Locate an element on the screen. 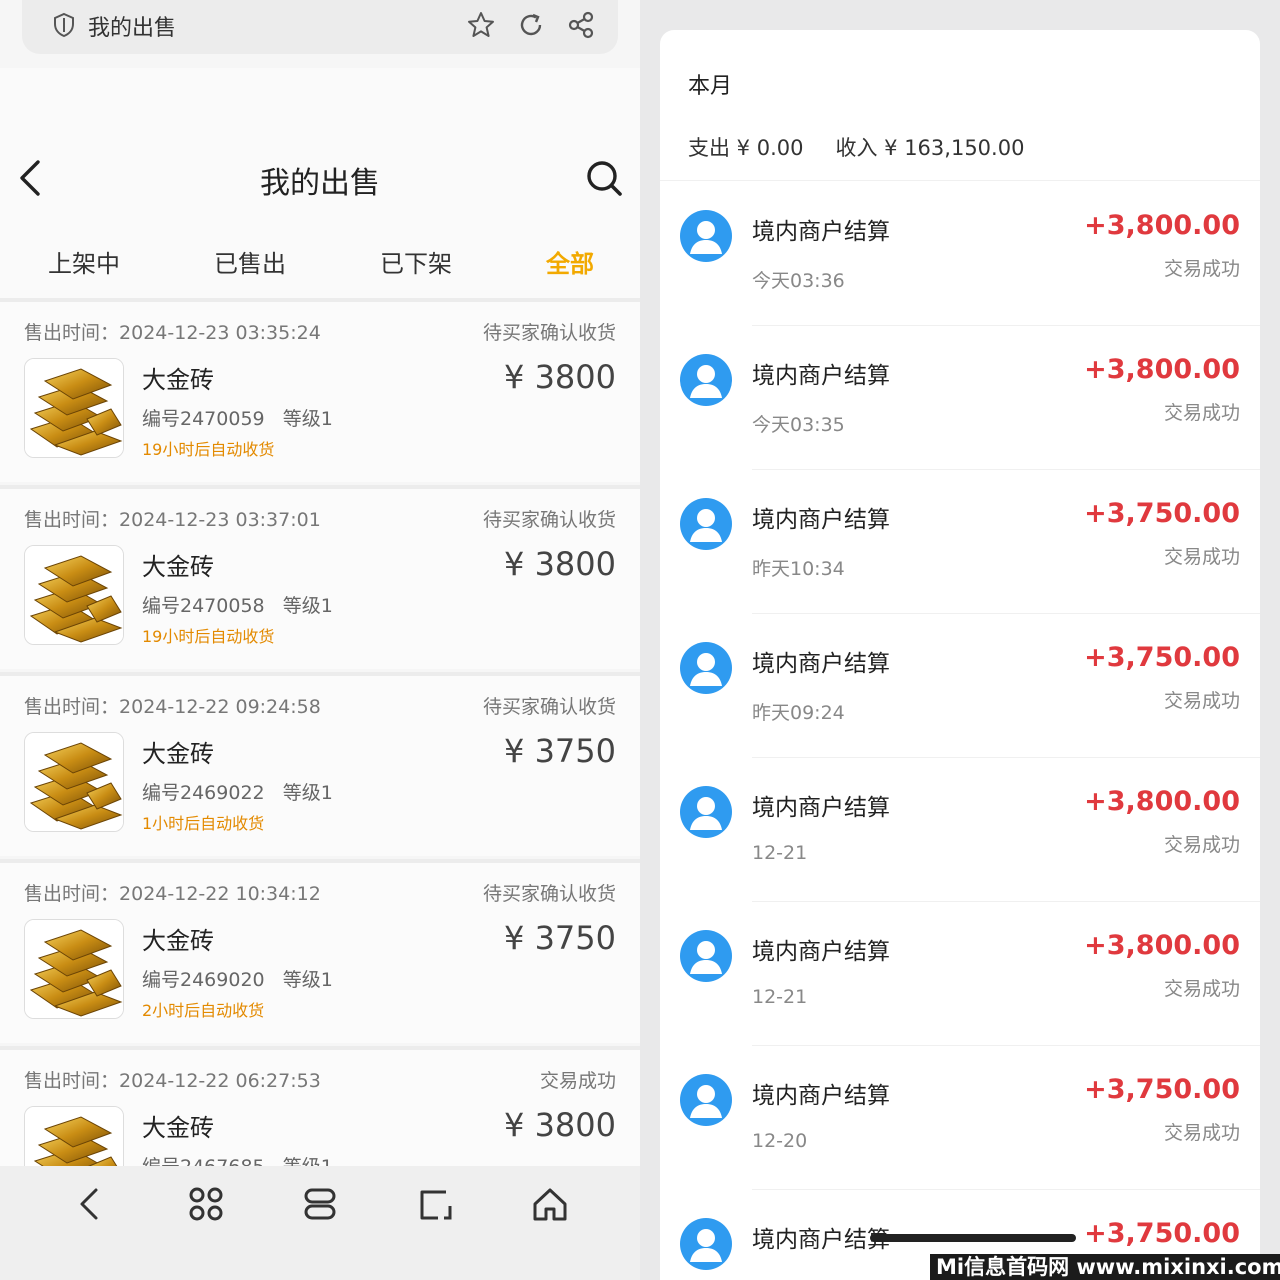 This screenshot has width=1280, height=1280. browser-address-bar: 我的出售 is located at coordinates (320, 27).